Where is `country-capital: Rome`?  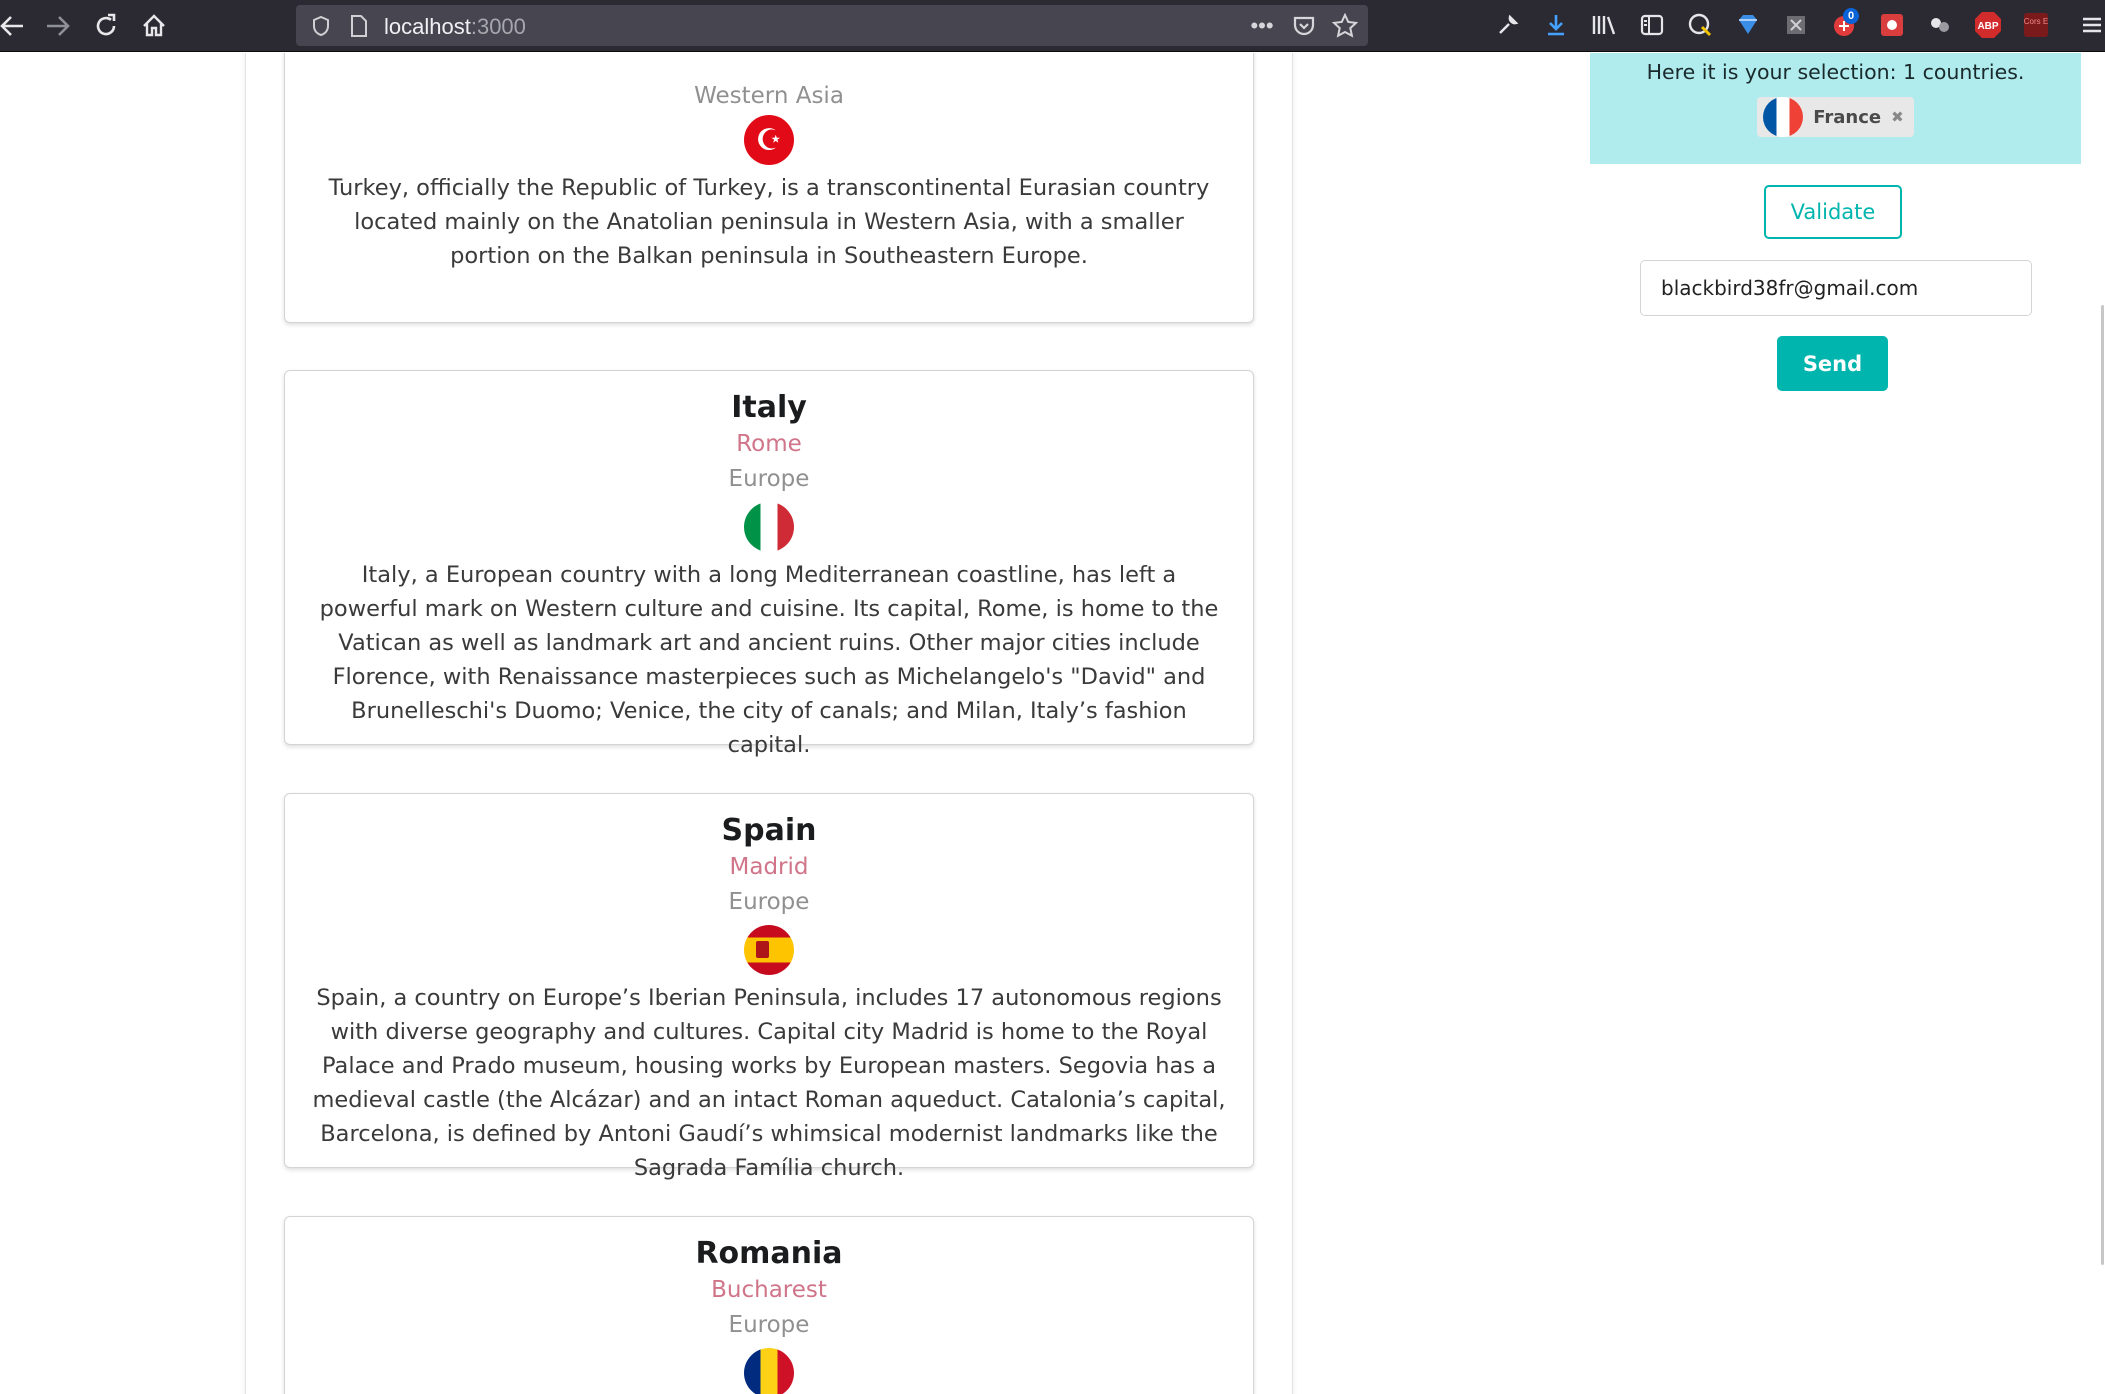
country-capital: Rome is located at coordinates (769, 443).